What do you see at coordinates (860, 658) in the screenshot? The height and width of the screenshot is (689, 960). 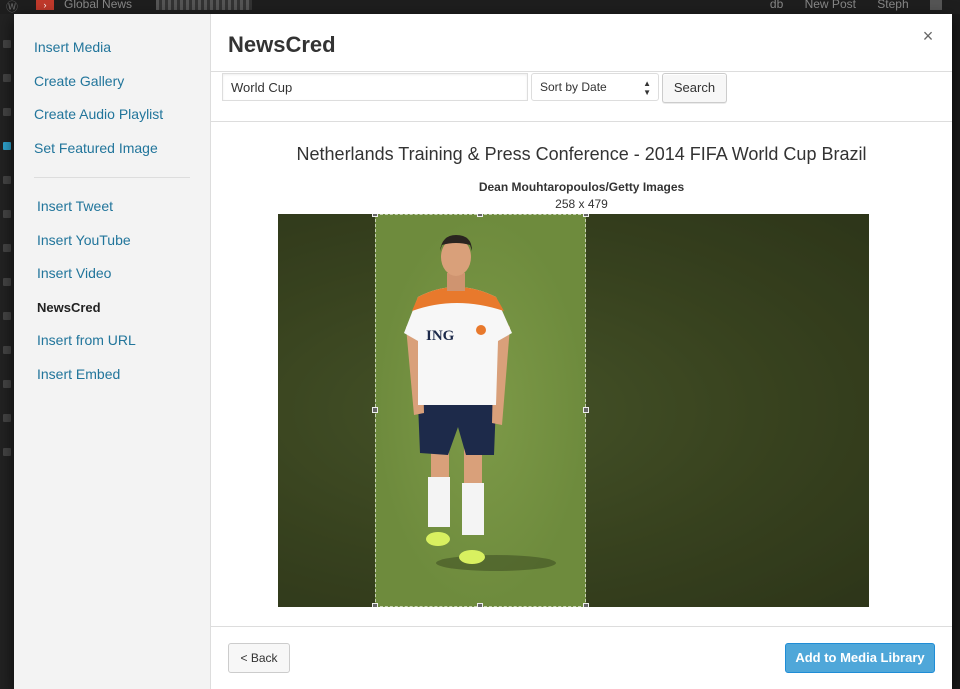 I see `add-to-media-library-button: Add to Media Library` at bounding box center [860, 658].